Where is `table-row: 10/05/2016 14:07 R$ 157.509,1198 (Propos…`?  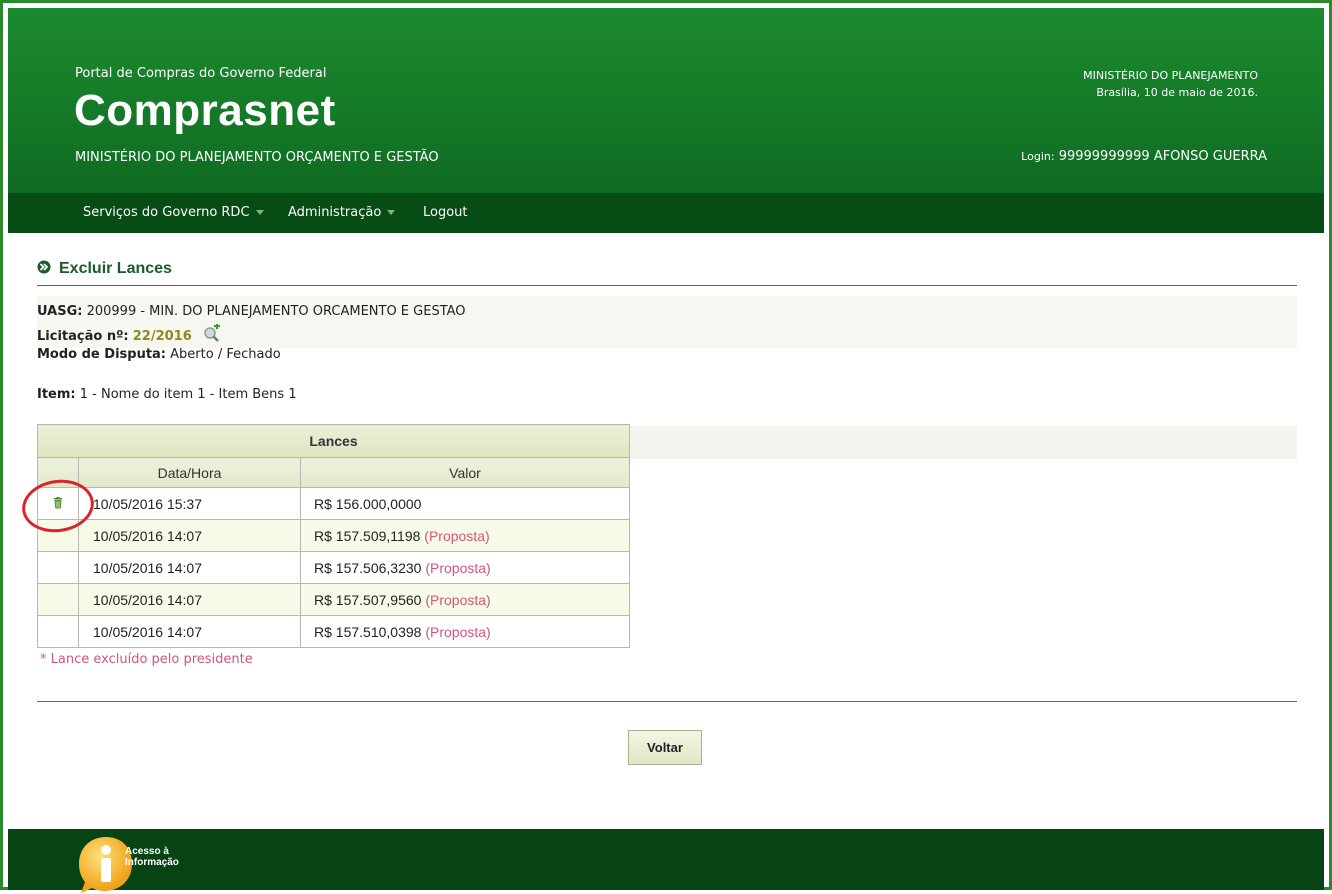 table-row: 10/05/2016 14:07 R$ 157.509,1198 (Propos… is located at coordinates (333, 535).